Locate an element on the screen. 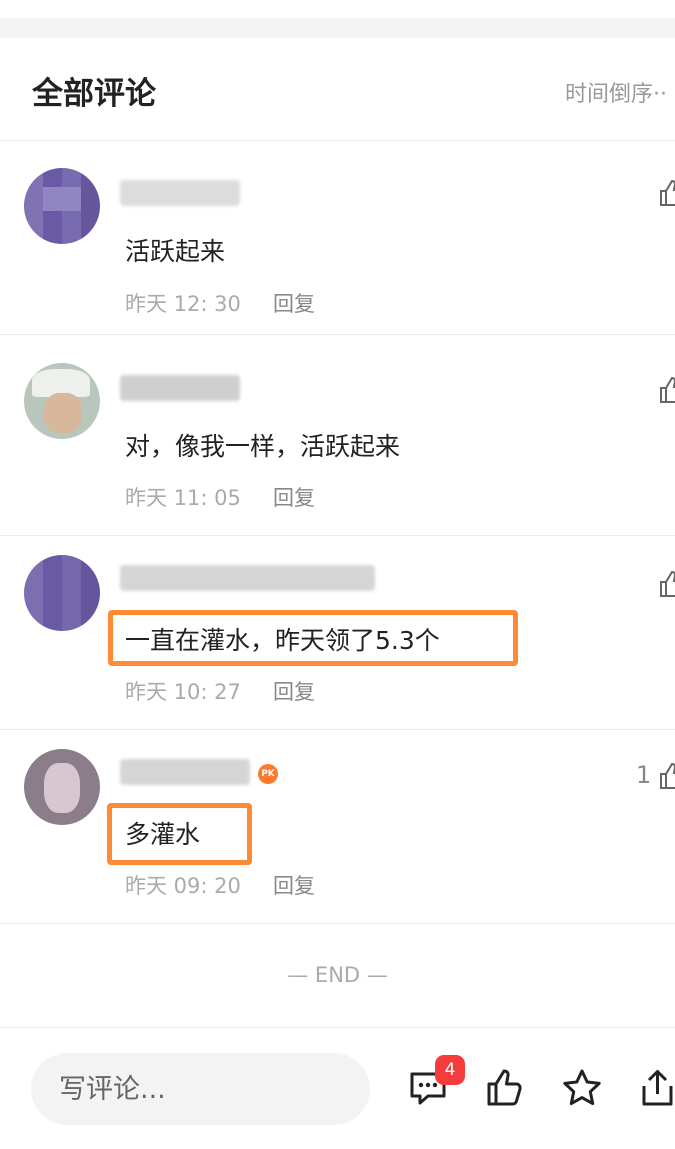 This screenshot has height=1149, width=675. end-of-list-label: — END — is located at coordinates (337, 975).